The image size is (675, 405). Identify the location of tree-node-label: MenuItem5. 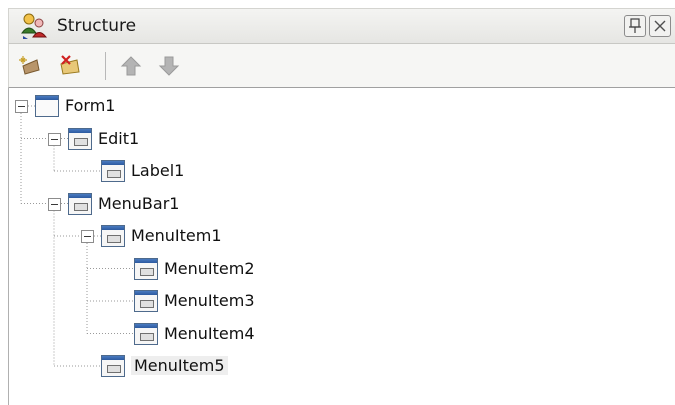
(179, 365).